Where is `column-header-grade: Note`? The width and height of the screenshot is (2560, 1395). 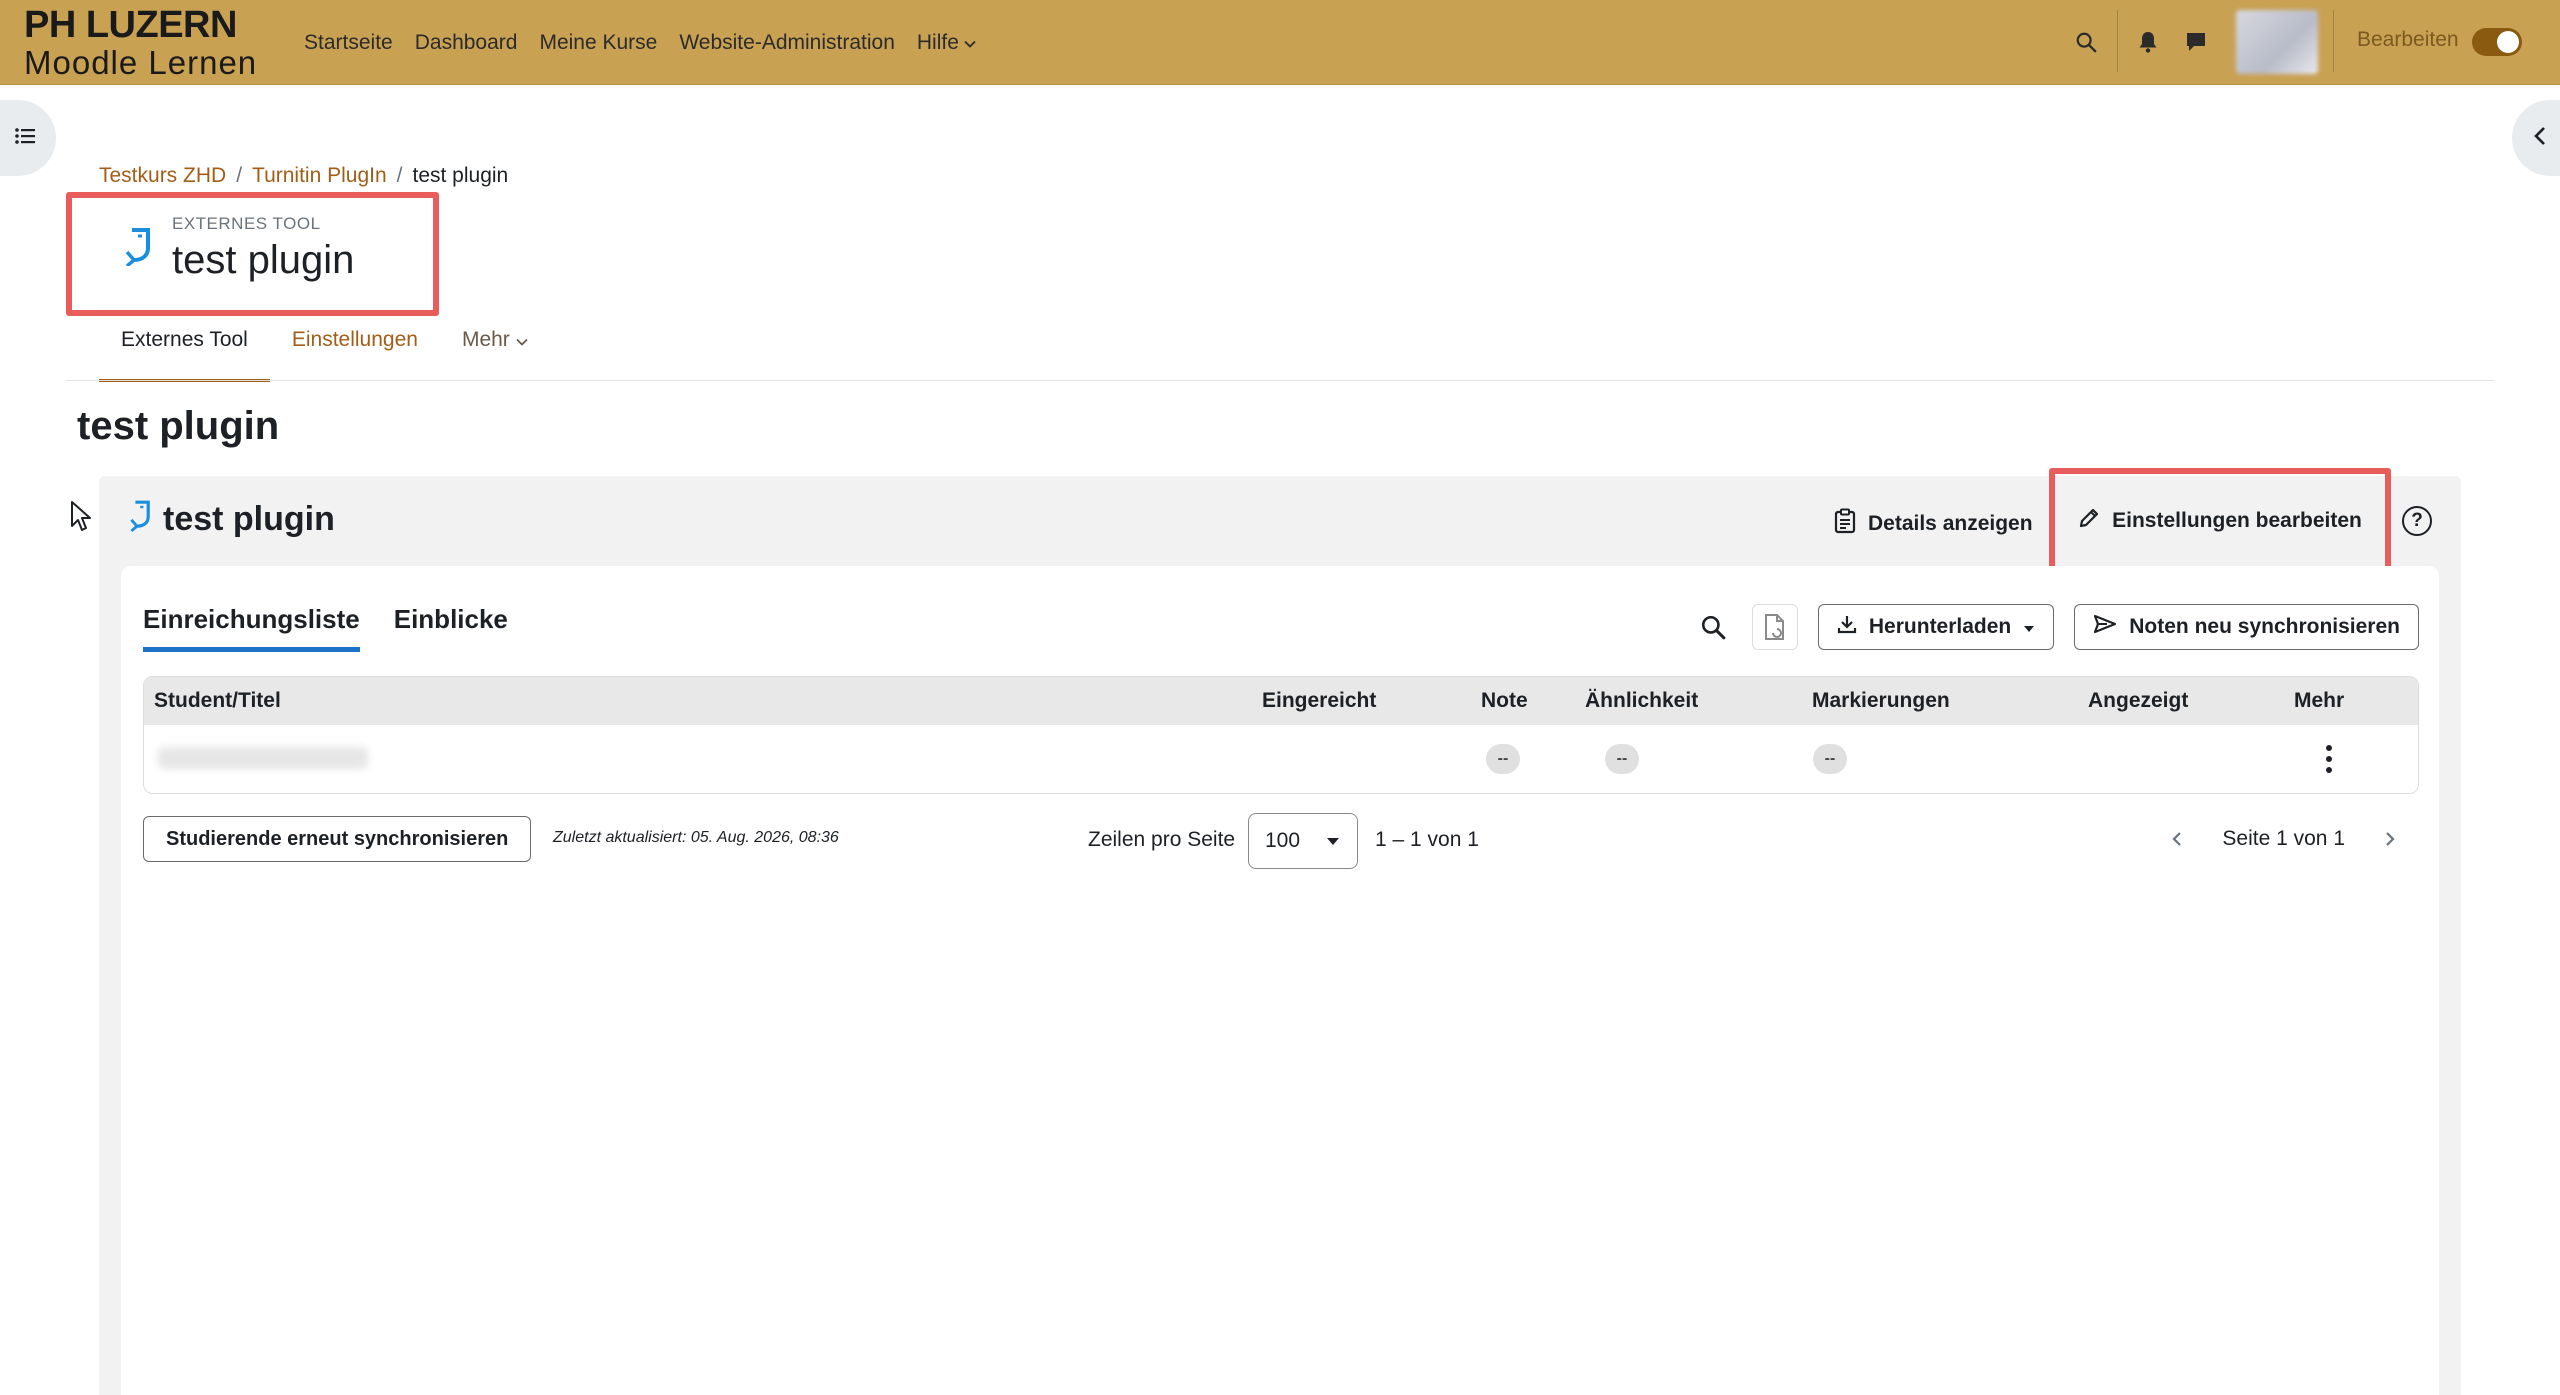 column-header-grade: Note is located at coordinates (1504, 701).